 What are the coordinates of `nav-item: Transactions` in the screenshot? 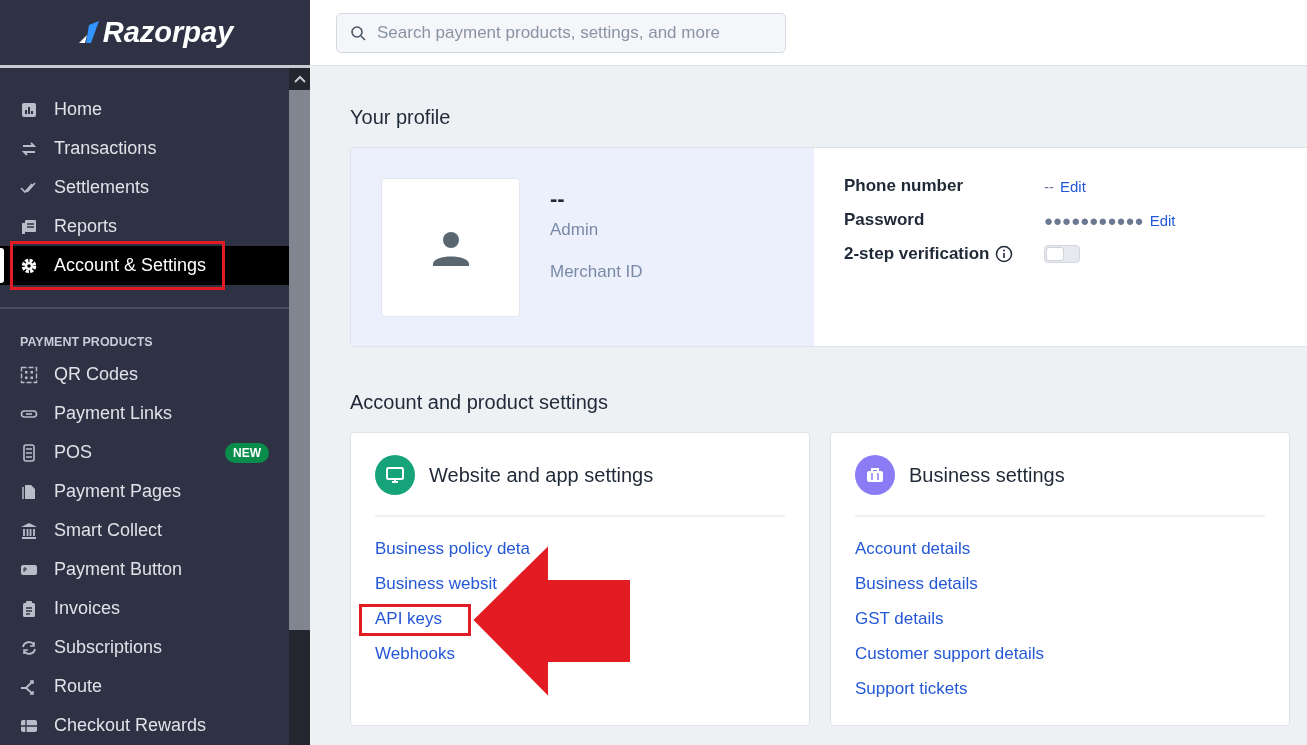 It's located at (144, 148).